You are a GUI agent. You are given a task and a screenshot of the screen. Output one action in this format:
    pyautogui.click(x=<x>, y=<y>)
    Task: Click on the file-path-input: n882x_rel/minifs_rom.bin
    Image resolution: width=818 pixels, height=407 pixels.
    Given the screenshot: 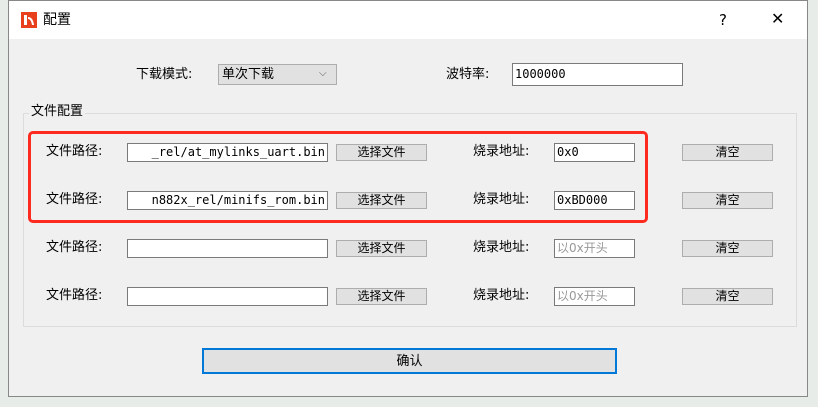 What is the action you would take?
    pyautogui.click(x=227, y=200)
    